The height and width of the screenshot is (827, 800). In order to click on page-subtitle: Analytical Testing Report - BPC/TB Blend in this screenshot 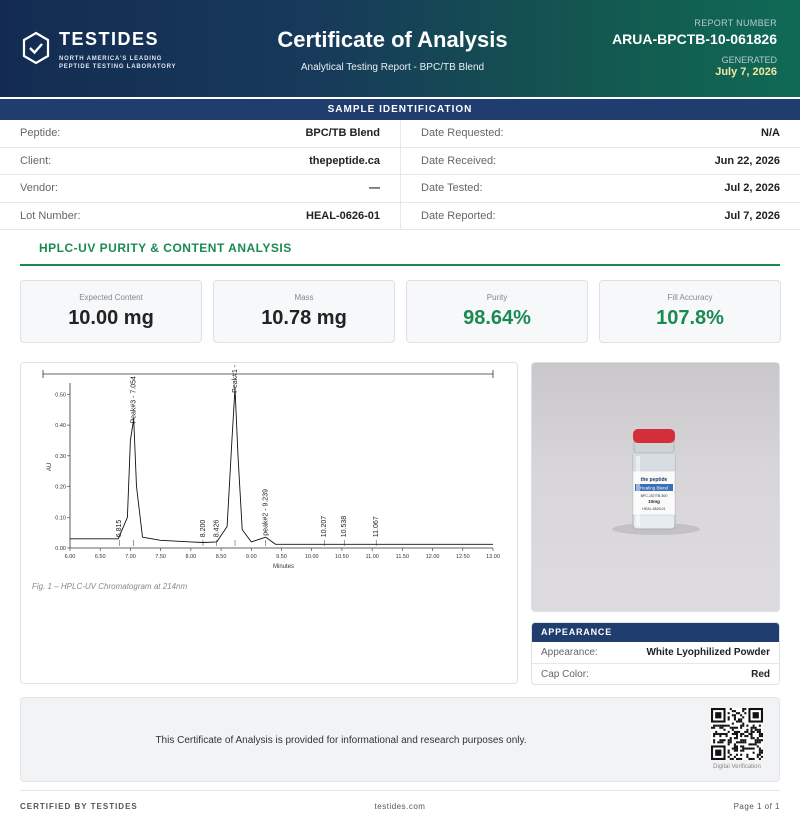, I will do `click(392, 67)`.